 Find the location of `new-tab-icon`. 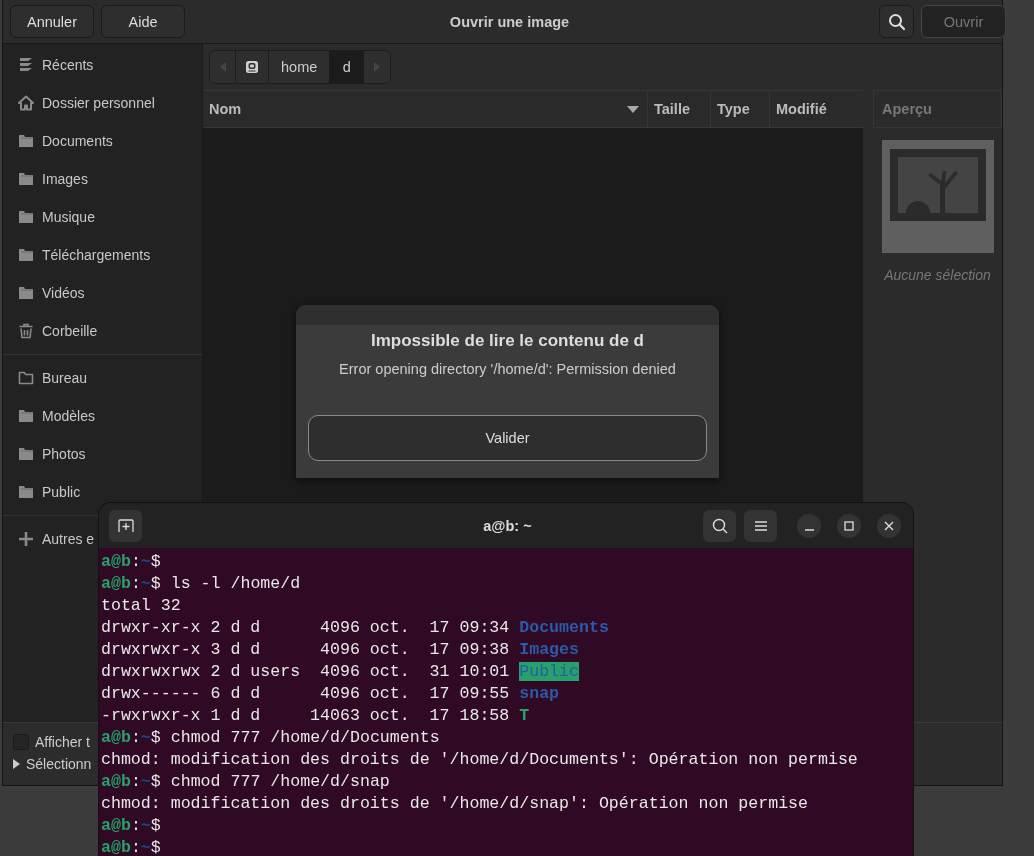

new-tab-icon is located at coordinates (125, 525).